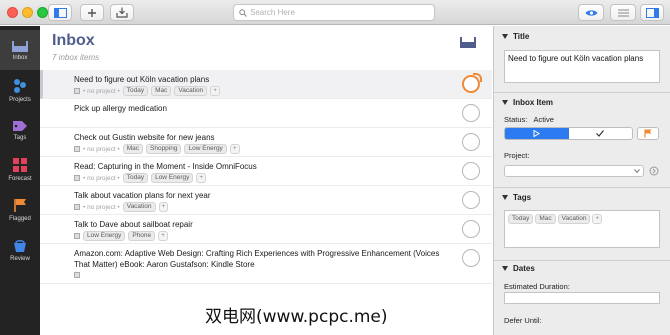  Describe the element at coordinates (164, 149) in the screenshot. I see `tag-chip: Shopping` at that location.